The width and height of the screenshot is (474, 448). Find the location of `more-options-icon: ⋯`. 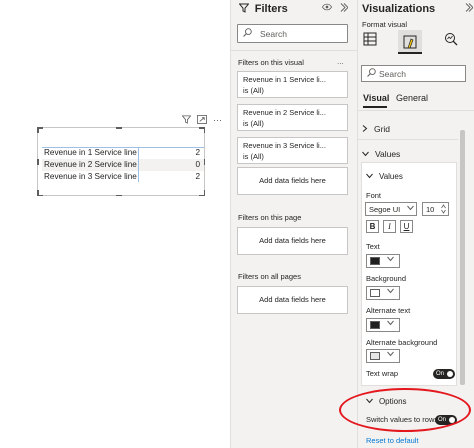

more-options-icon: ⋯ is located at coordinates (217, 120).